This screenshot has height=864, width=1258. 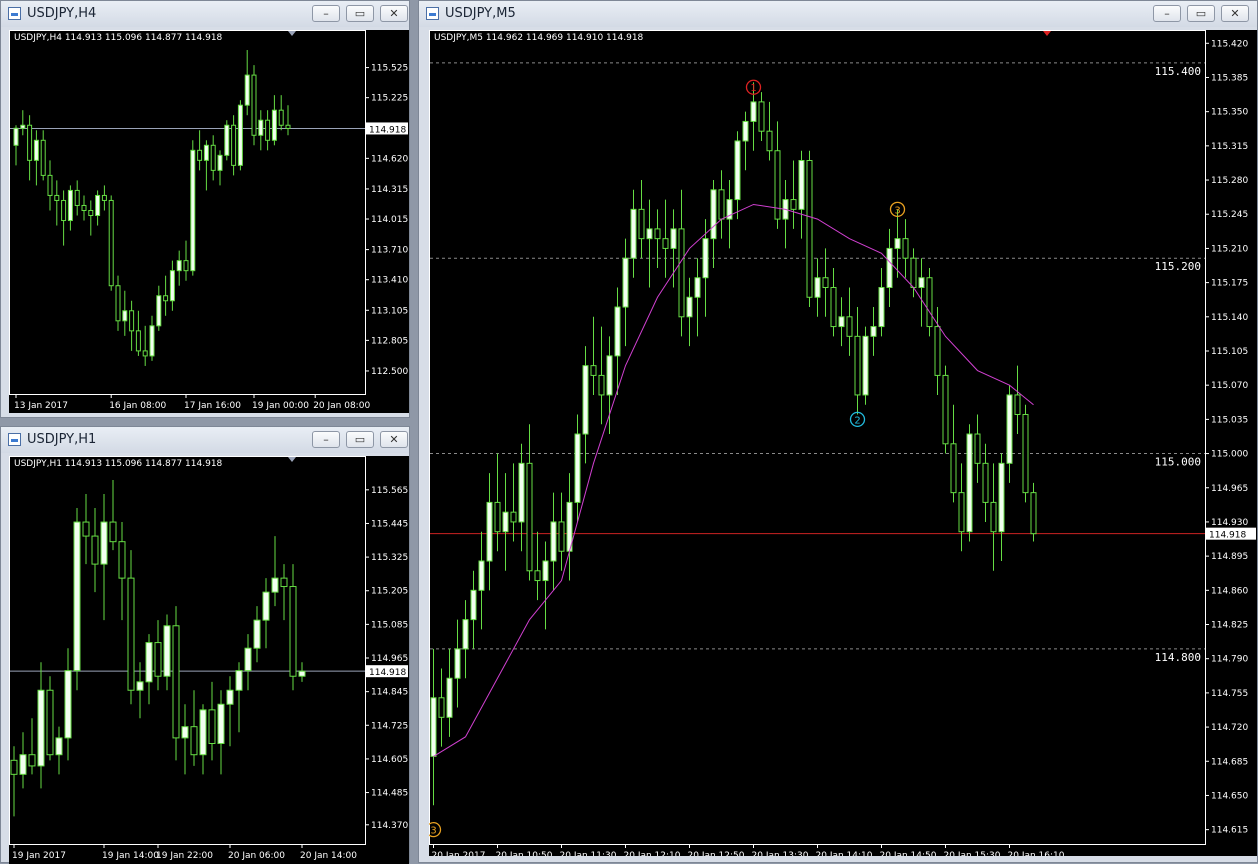 I want to click on y-tick-label: 115.225, so click(x=389, y=99).